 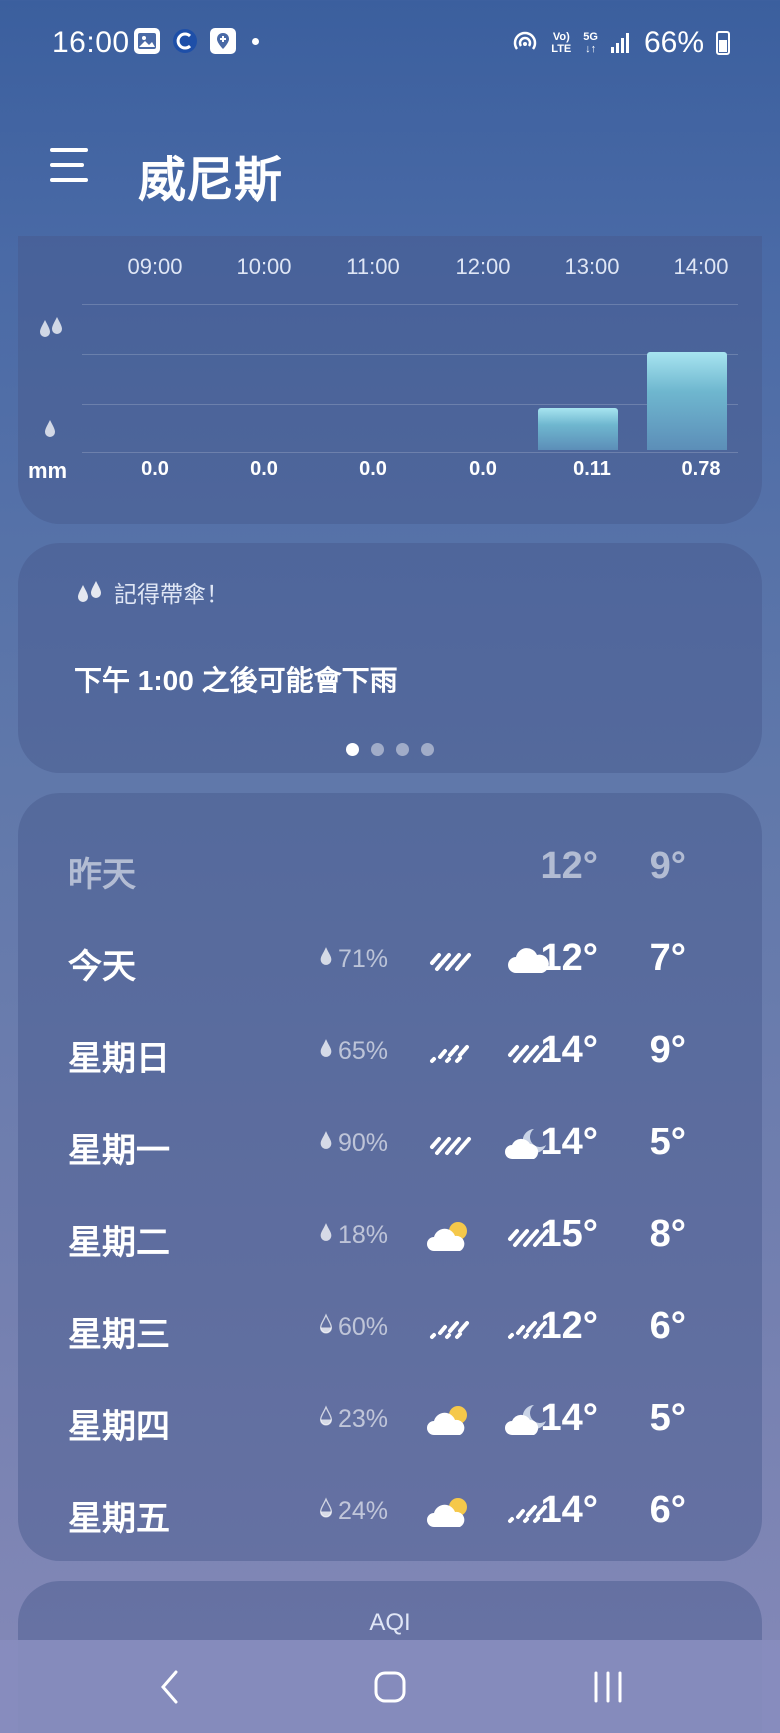 What do you see at coordinates (390, 1423) in the screenshot?
I see `forecast-row: 星期四 23% 14° 5°` at bounding box center [390, 1423].